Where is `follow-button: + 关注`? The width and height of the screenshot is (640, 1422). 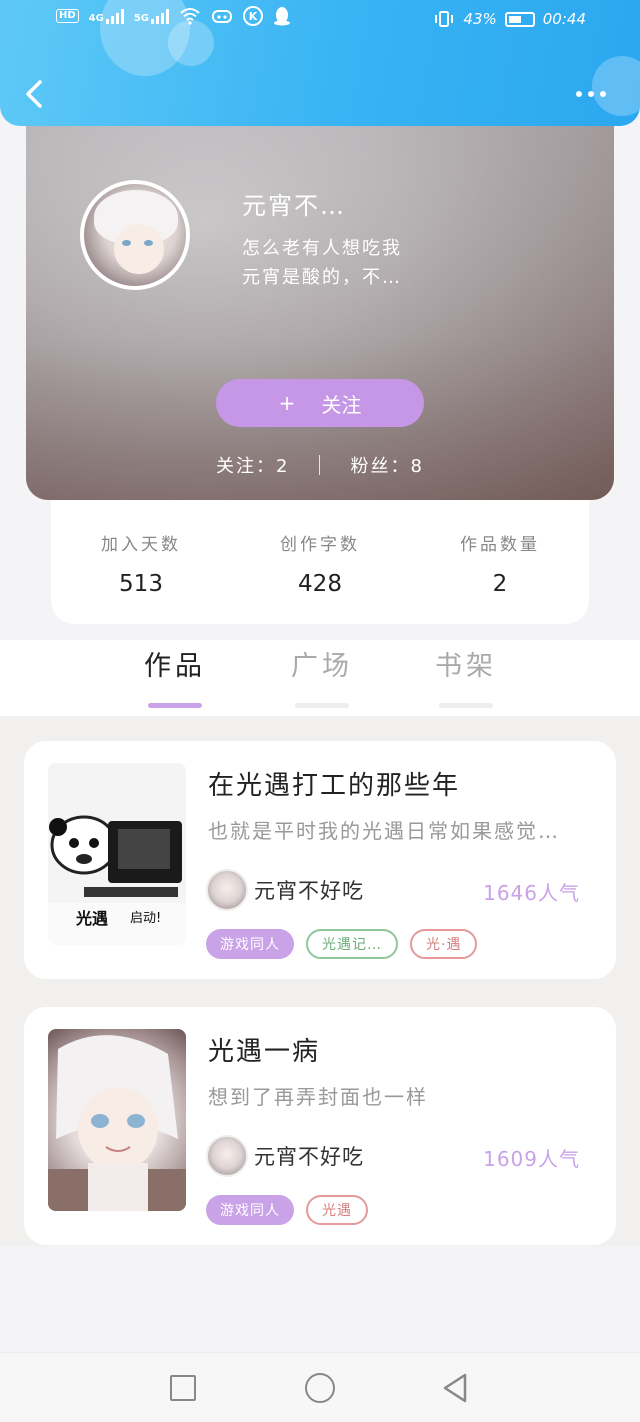 follow-button: + 关注 is located at coordinates (320, 403).